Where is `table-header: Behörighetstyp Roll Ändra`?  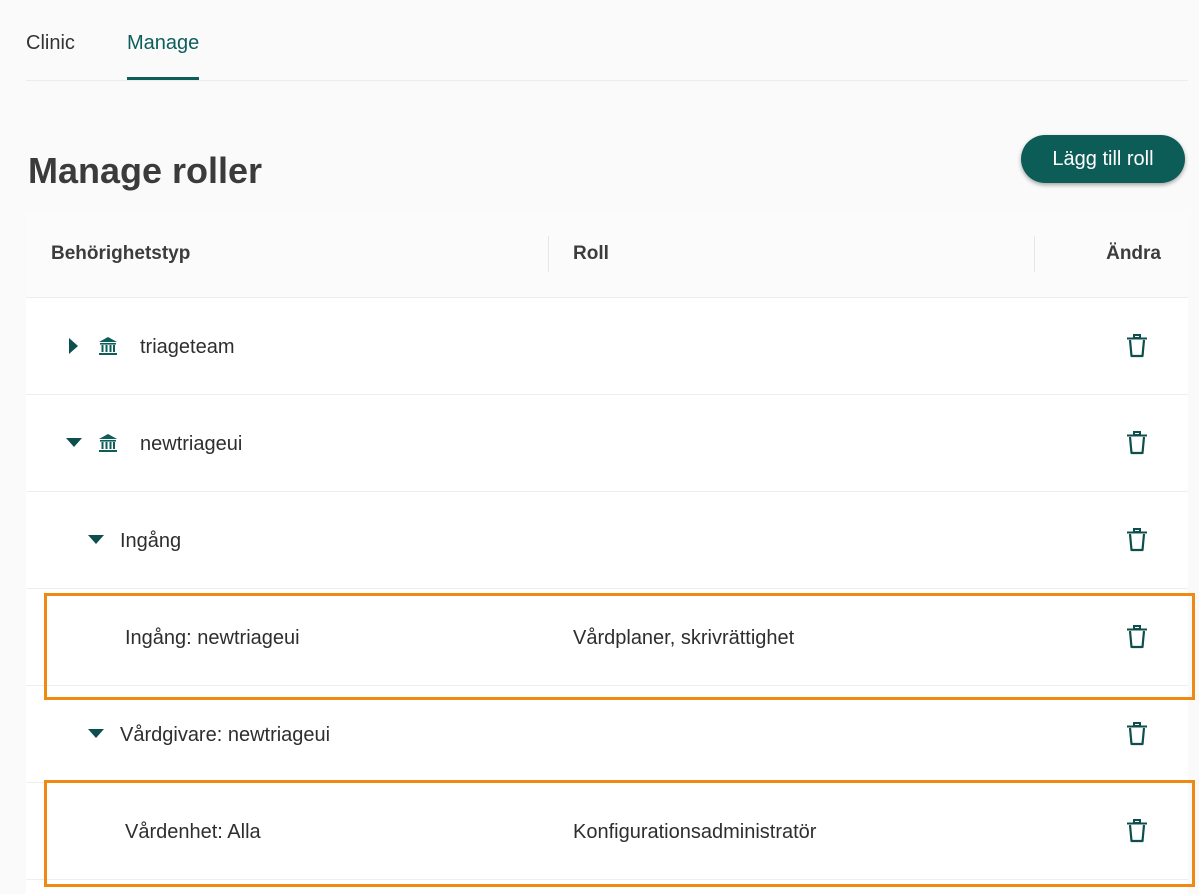 table-header: Behörighetstyp Roll Ändra is located at coordinates (607, 255).